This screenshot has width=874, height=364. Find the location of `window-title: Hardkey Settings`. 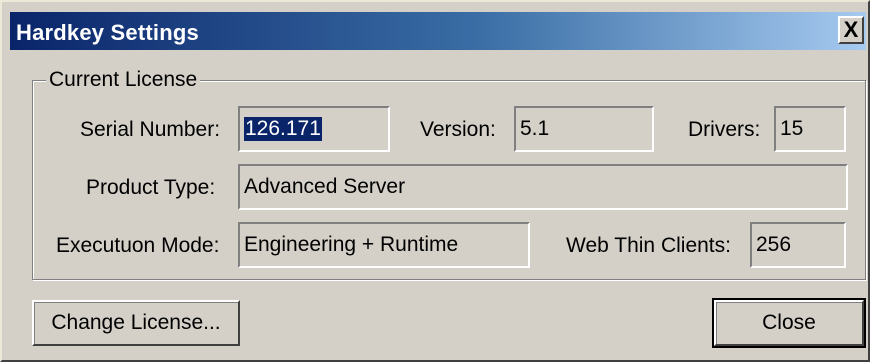

window-title: Hardkey Settings is located at coordinates (107, 32).